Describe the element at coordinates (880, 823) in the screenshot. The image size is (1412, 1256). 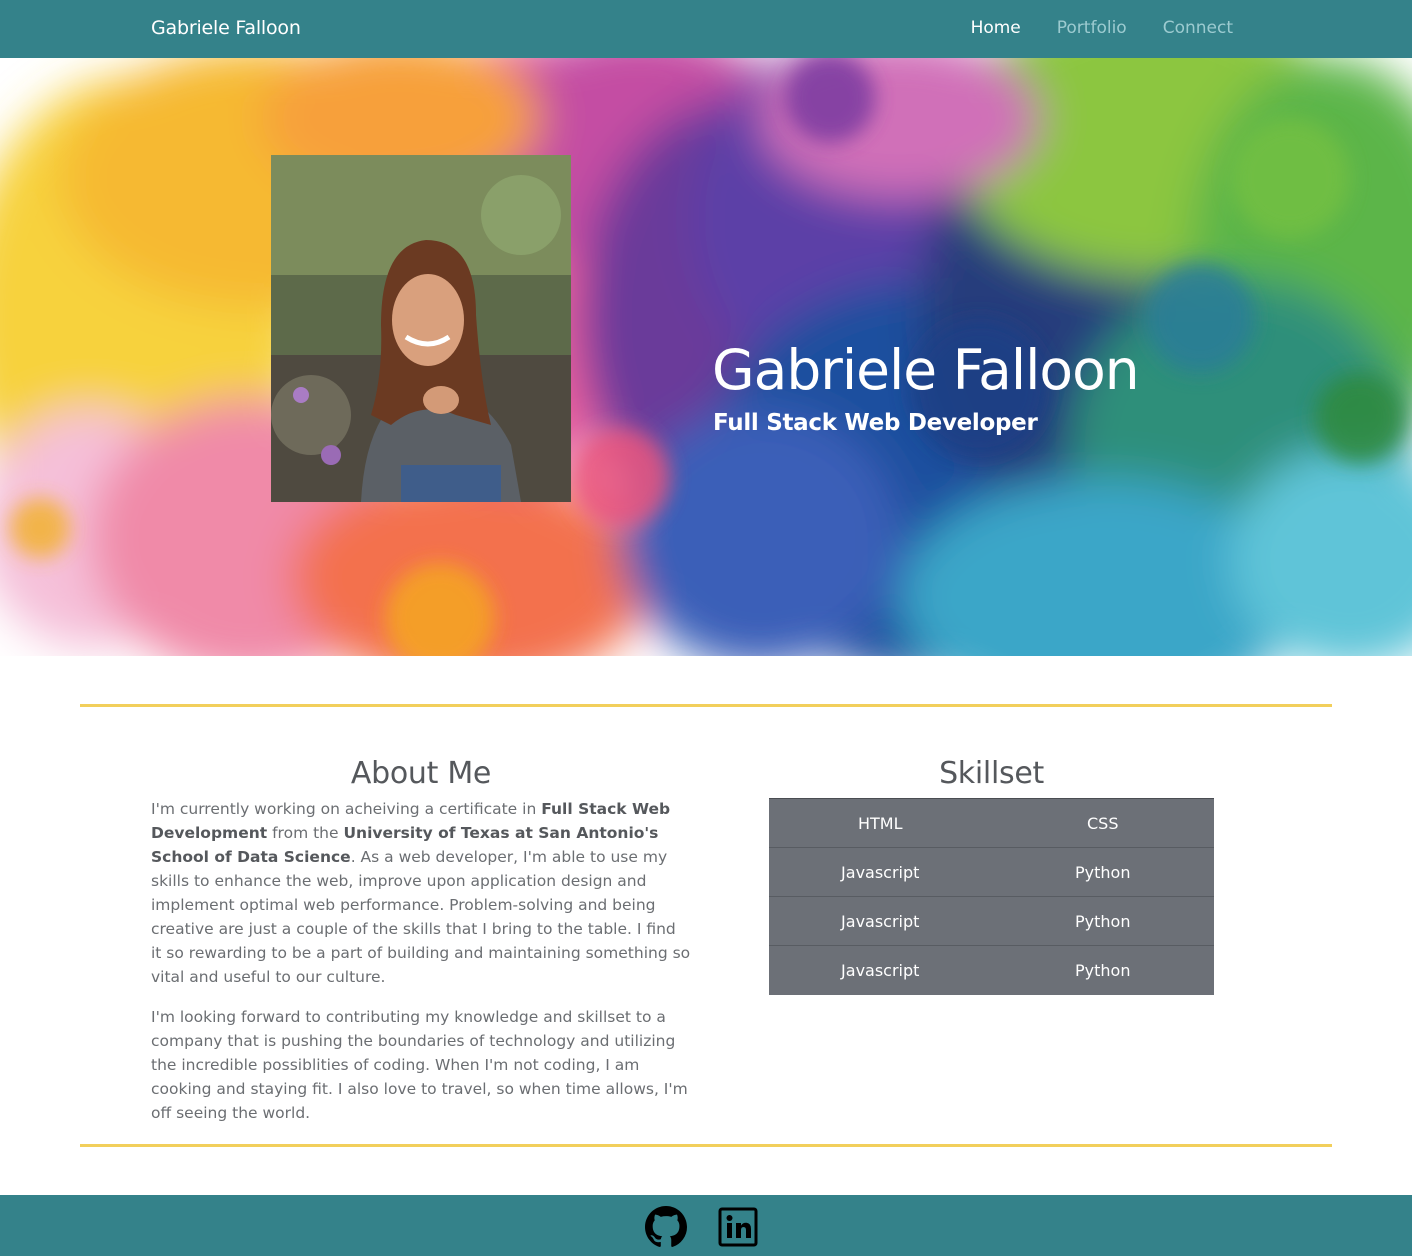
I see `table-cell: HTML` at that location.